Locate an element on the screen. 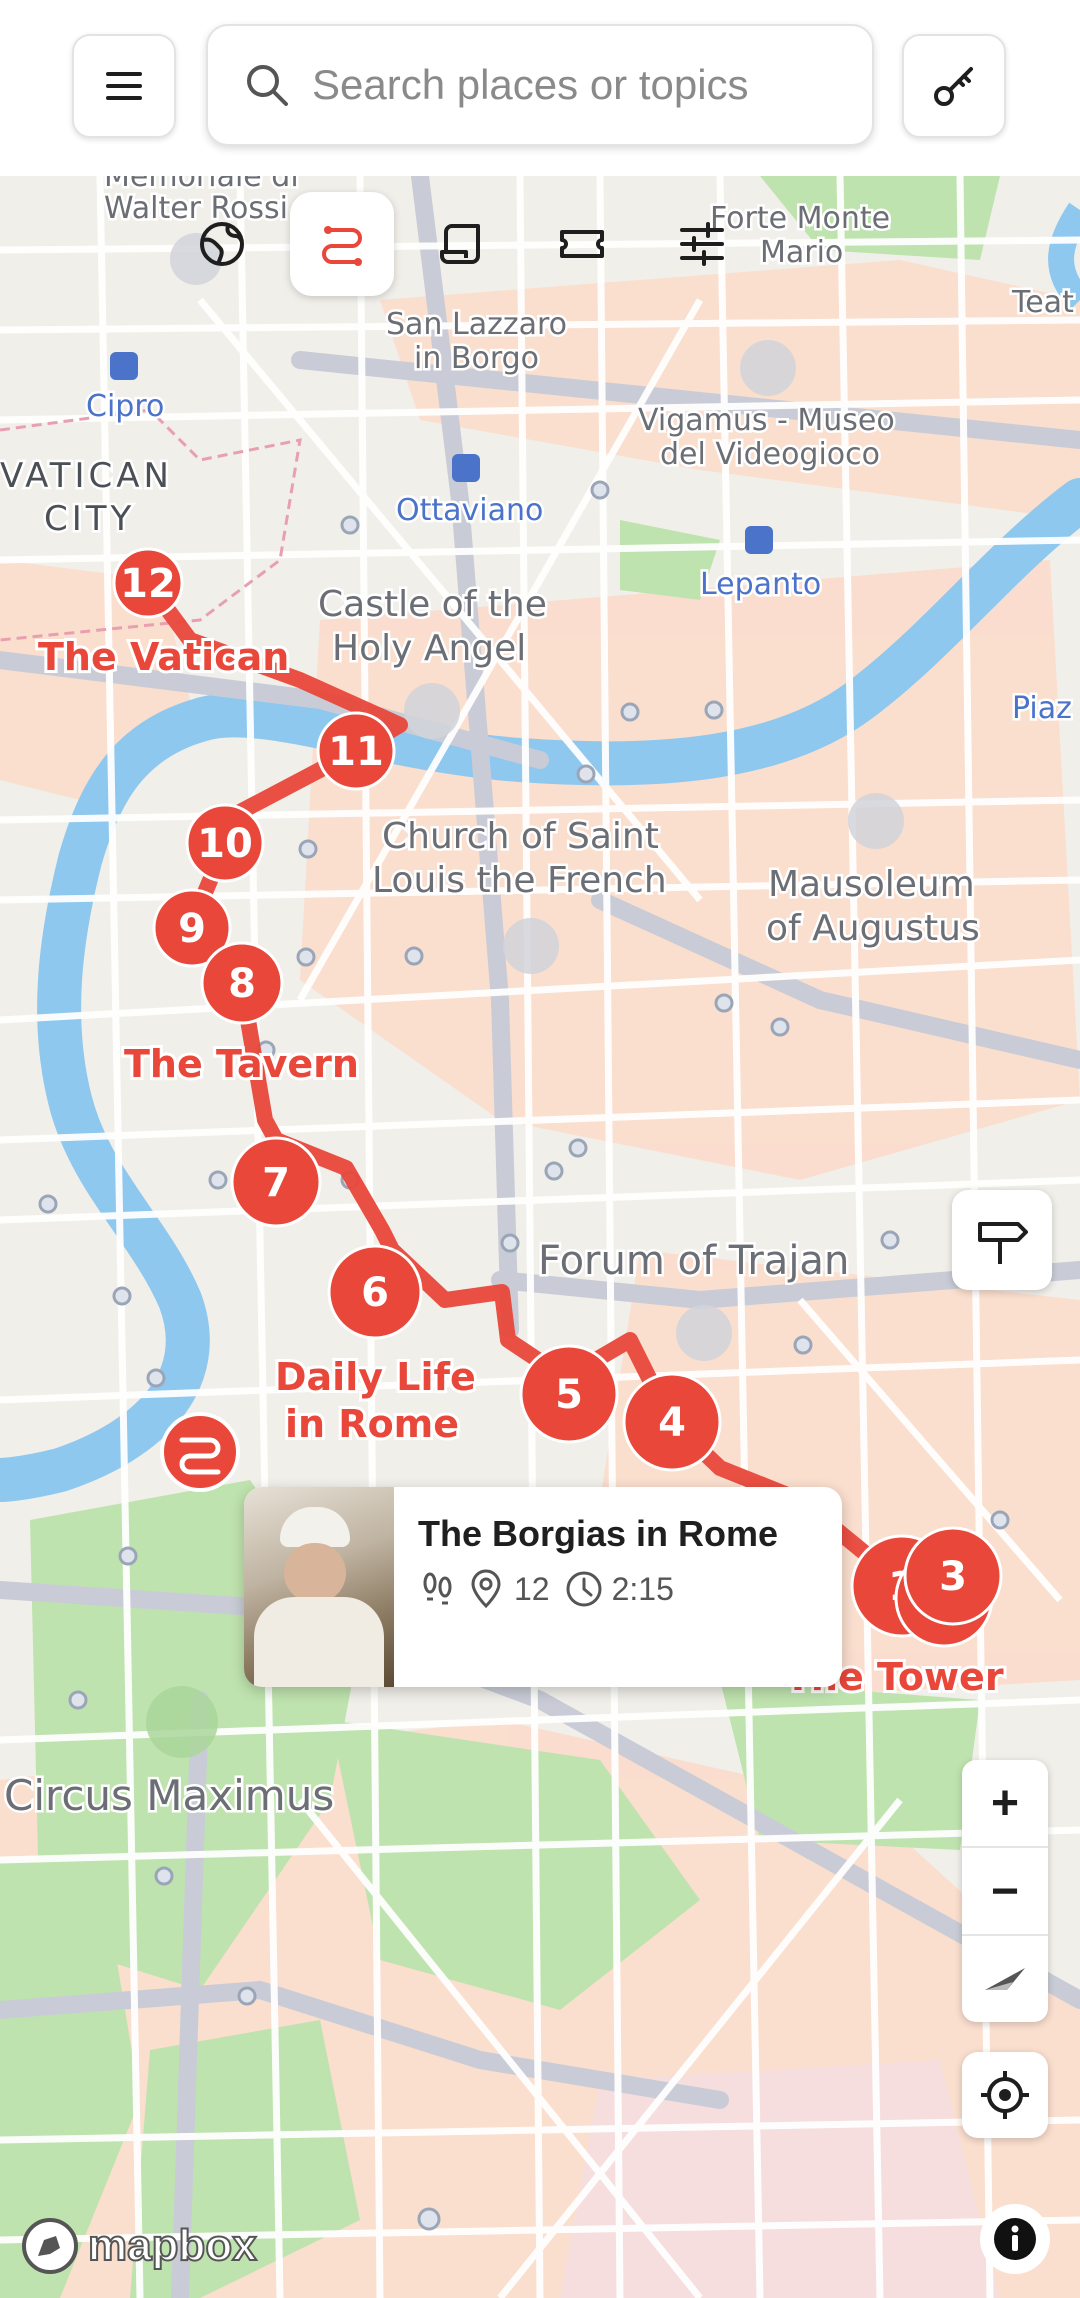 The height and width of the screenshot is (2298, 1080). search-input: Search places or topics is located at coordinates (540, 85).